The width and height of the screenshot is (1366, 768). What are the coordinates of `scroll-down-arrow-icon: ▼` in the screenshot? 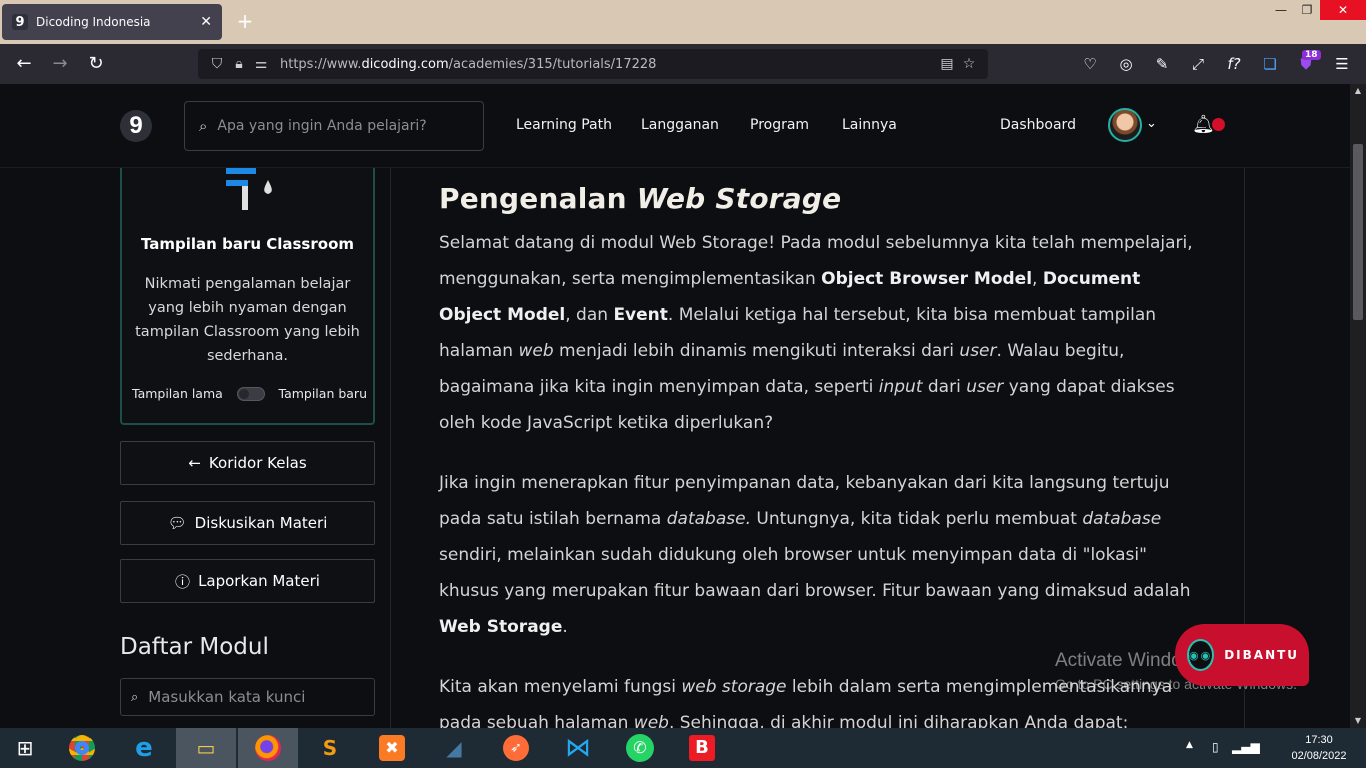 It's located at (1358, 721).